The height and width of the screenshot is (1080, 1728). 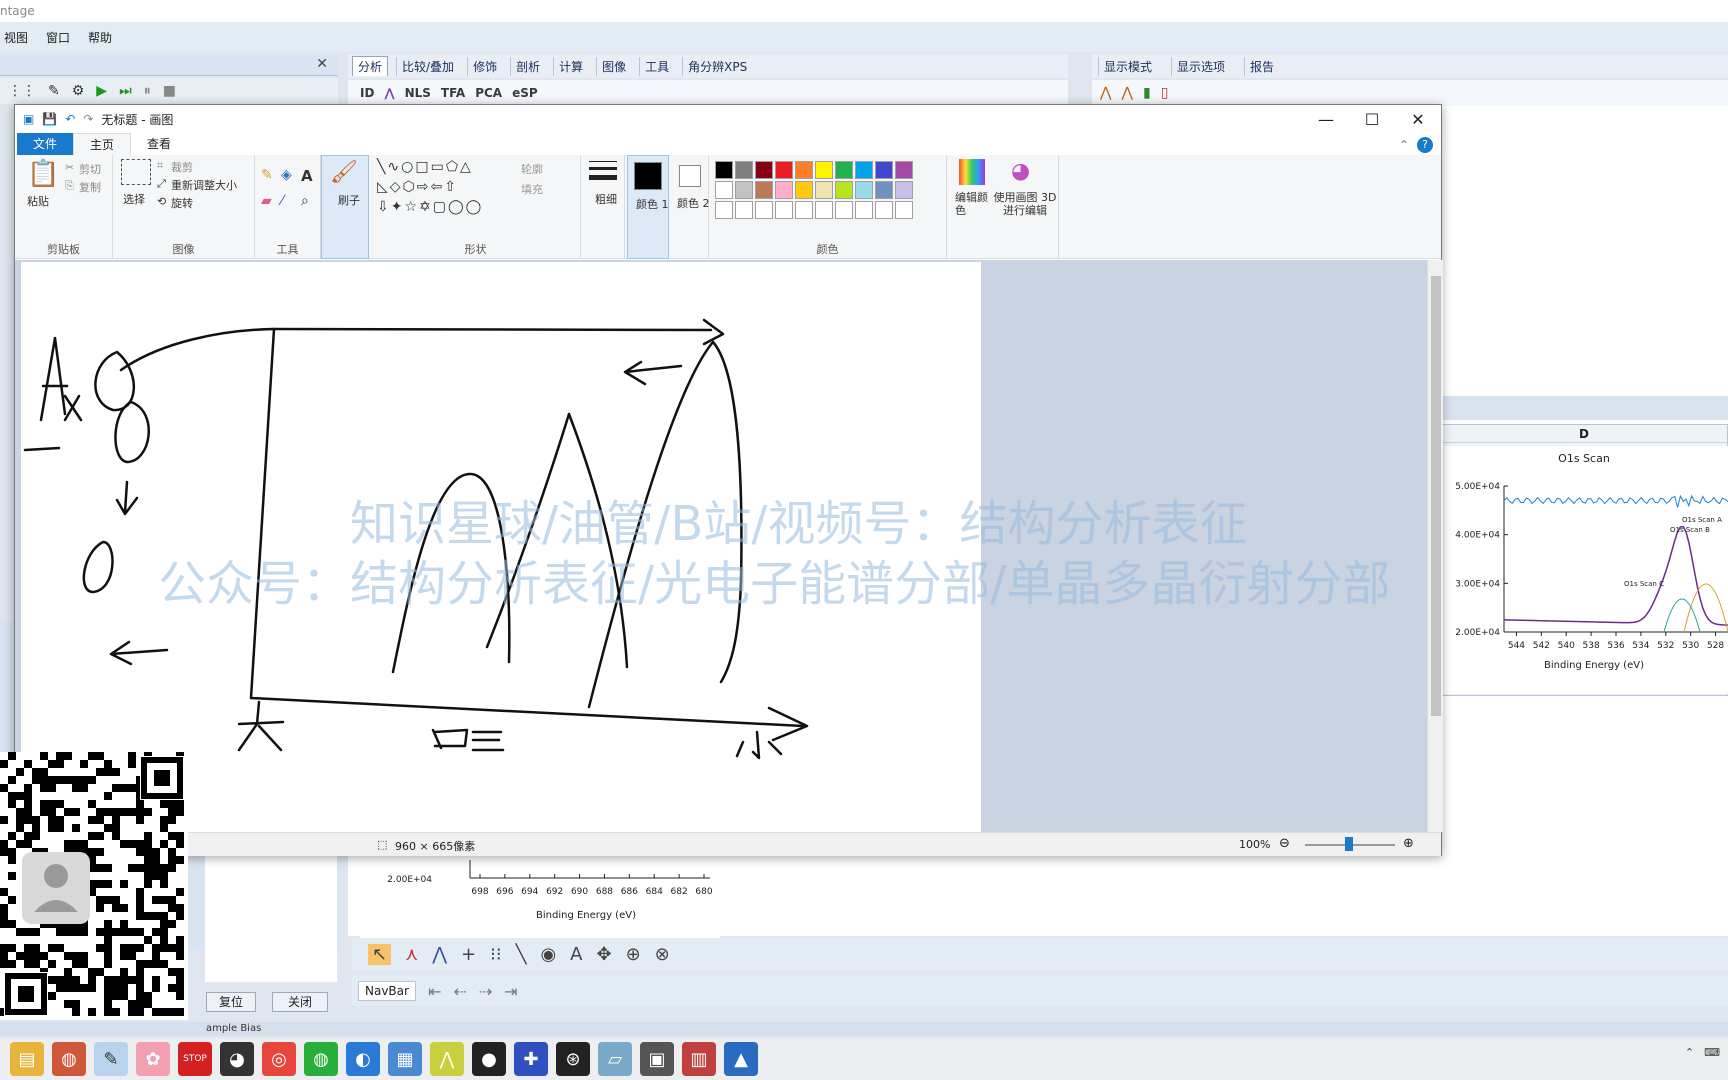 I want to click on tray-arrow-icon: ⌃, so click(x=1689, y=1052).